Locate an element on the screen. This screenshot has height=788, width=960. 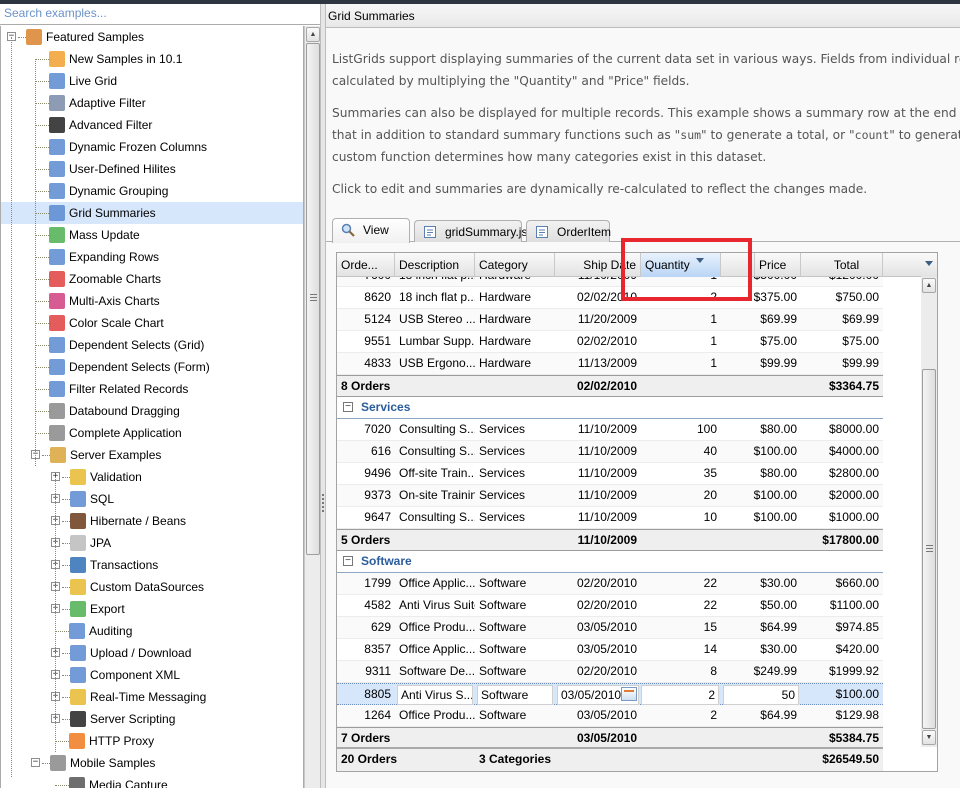
column-header-ship-date: Ship Date is located at coordinates (598, 265).